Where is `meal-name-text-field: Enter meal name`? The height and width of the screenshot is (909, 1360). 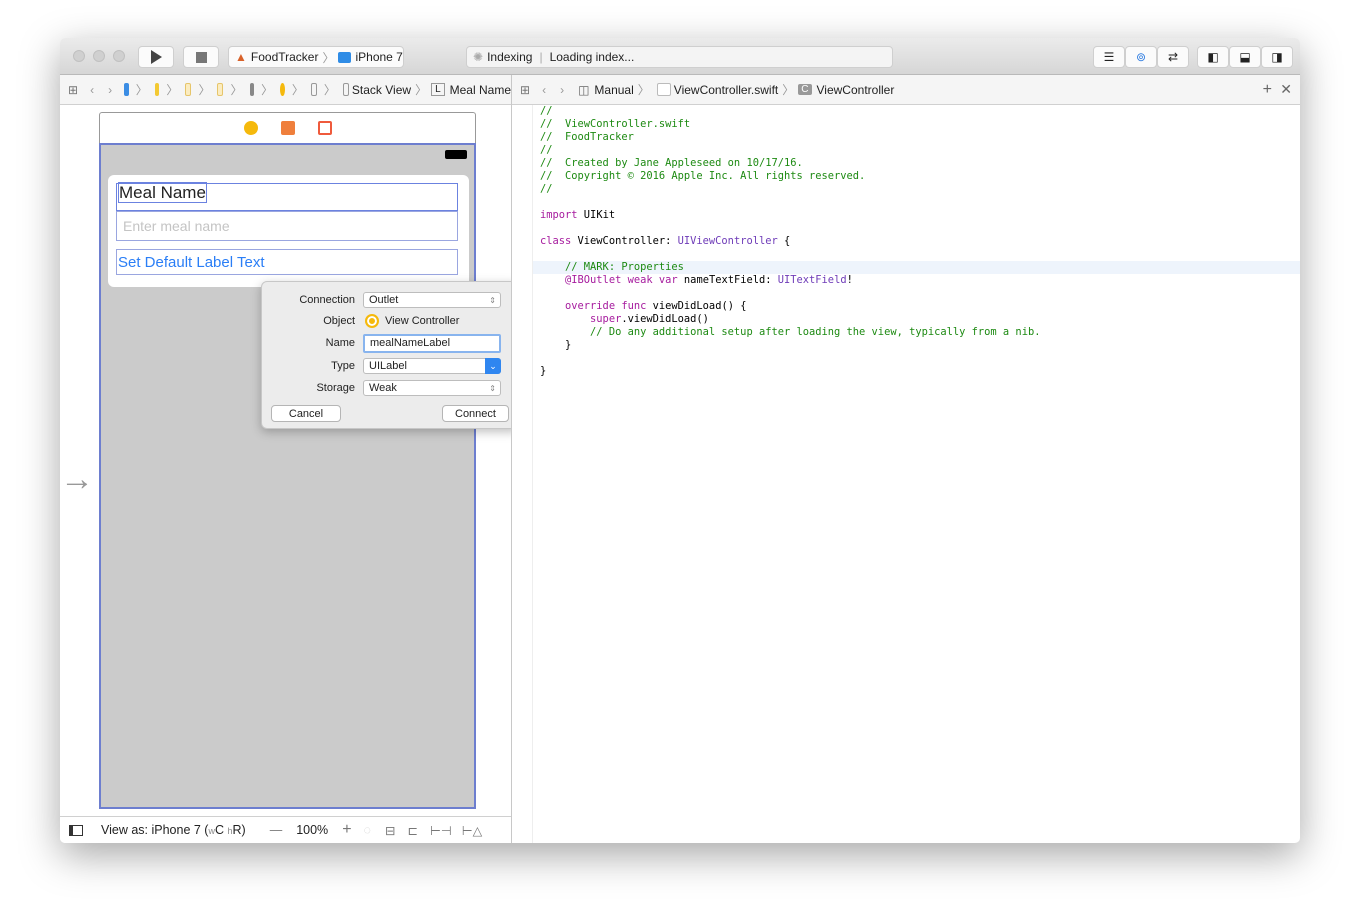 meal-name-text-field: Enter meal name is located at coordinates (287, 226).